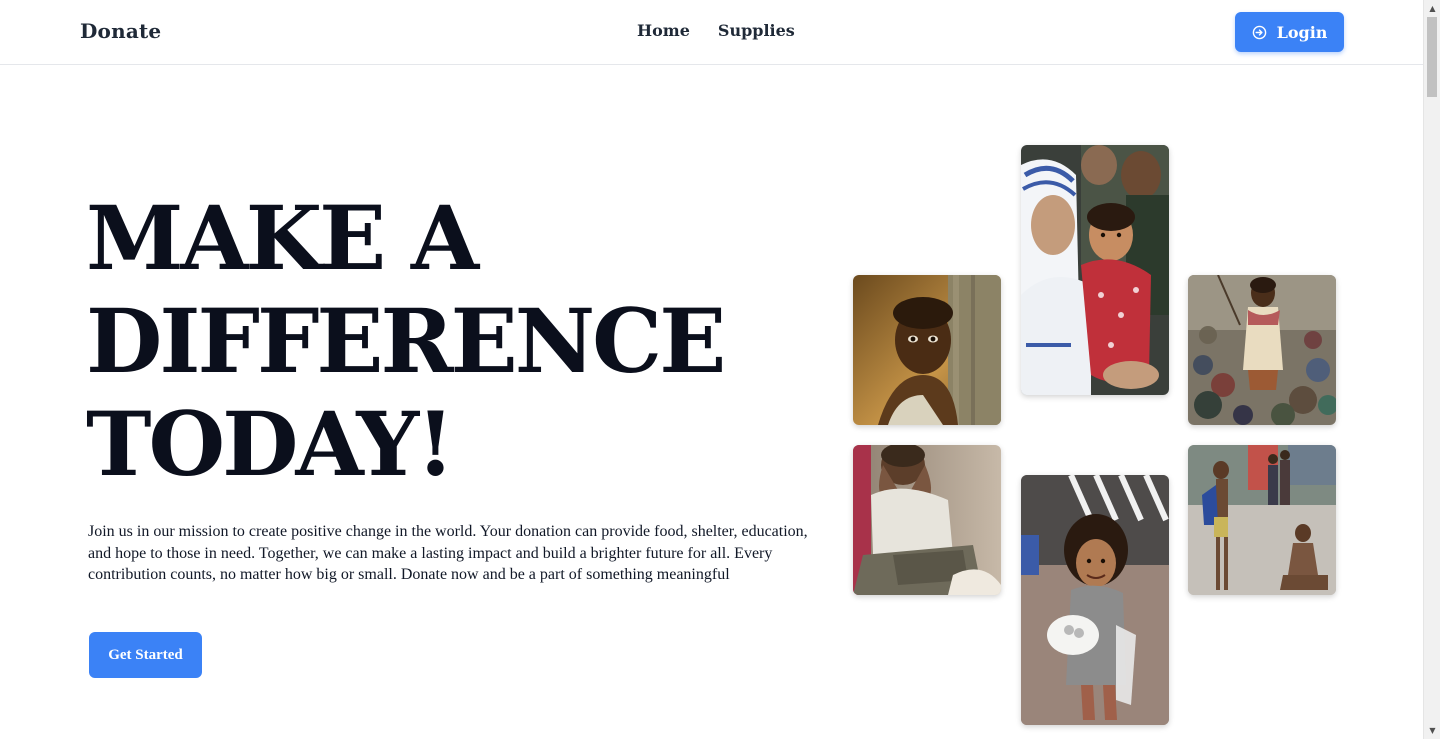 The height and width of the screenshot is (739, 1440). What do you see at coordinates (1432, 8) in the screenshot?
I see `scroll-up-arrow-icon: ▲` at bounding box center [1432, 8].